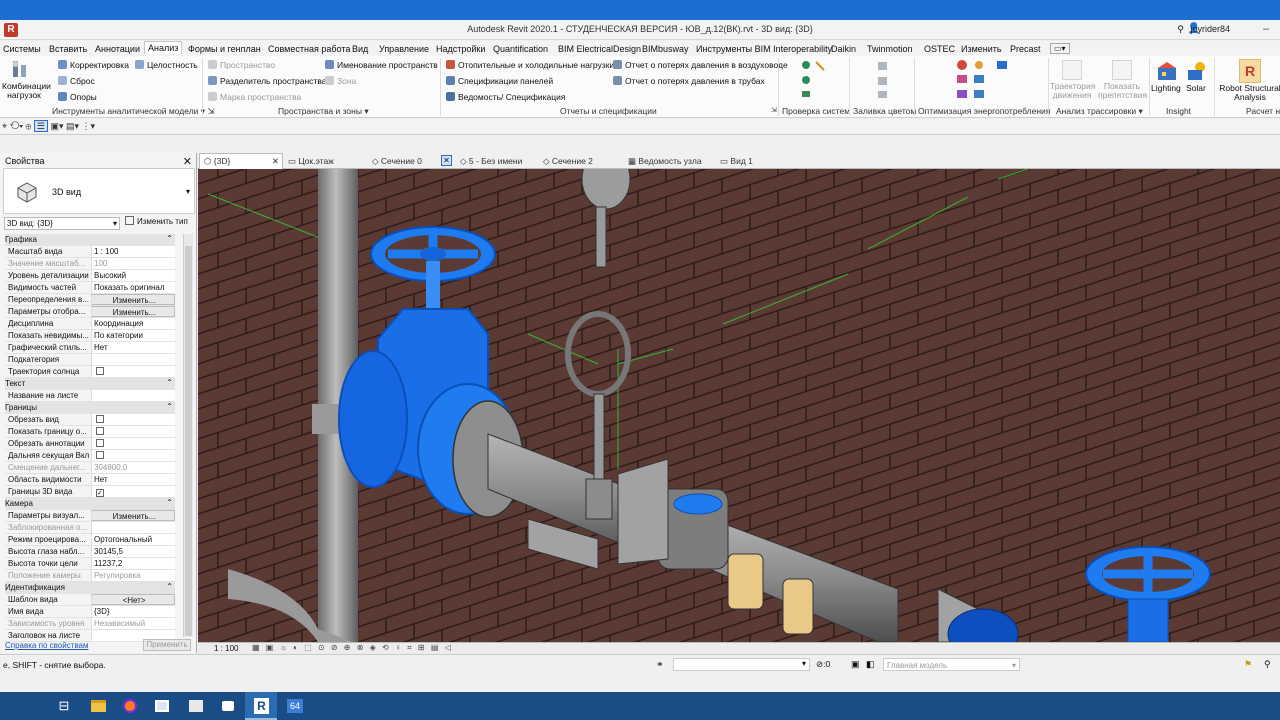 Image resolution: width=1280 pixels, height=720 pixels. I want to click on duct-loss-report-button: Отчет о потерях давления в воздуховоде, so click(700, 65).